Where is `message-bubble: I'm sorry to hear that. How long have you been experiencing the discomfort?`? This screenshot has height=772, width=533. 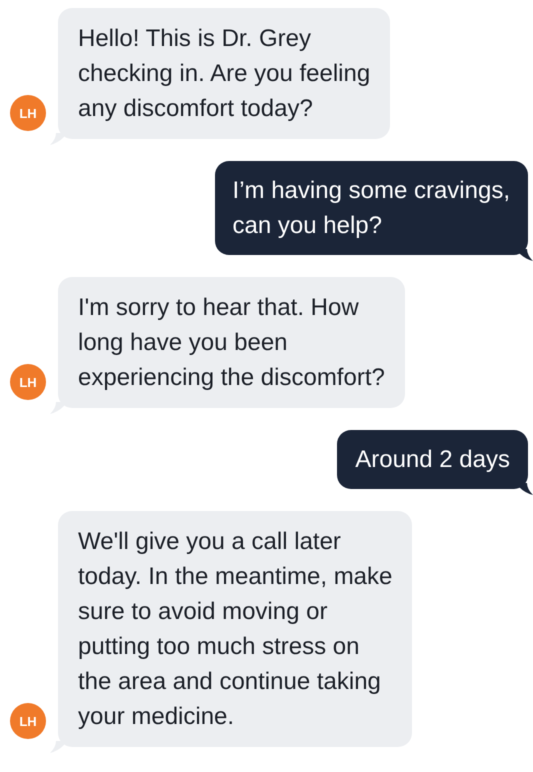
message-bubble: I'm sorry to hear that. How long have you been experiencing the discomfort? is located at coordinates (231, 342).